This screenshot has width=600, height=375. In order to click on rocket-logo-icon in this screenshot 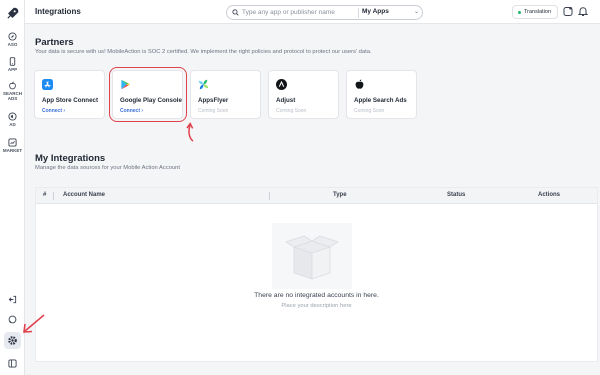, I will do `click(12, 13)`.